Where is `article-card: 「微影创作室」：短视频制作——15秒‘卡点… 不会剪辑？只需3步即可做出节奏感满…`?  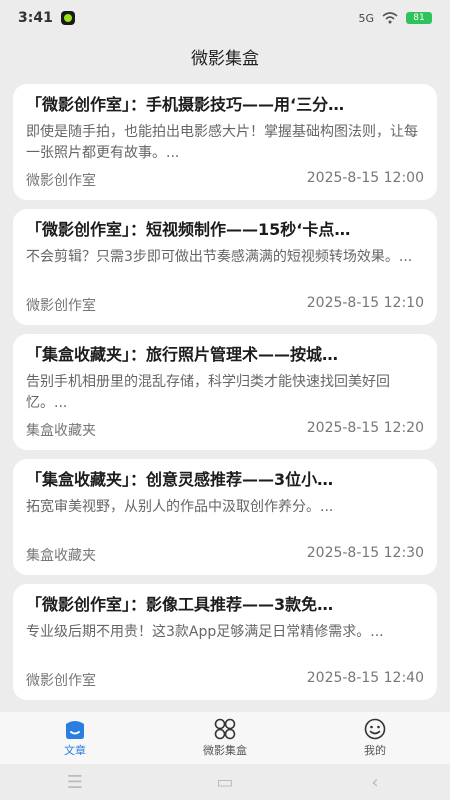 article-card: 「微影创作室」：短视频制作——15秒‘卡点… 不会剪辑？只需3步即可做出节奏感满… is located at coordinates (225, 267).